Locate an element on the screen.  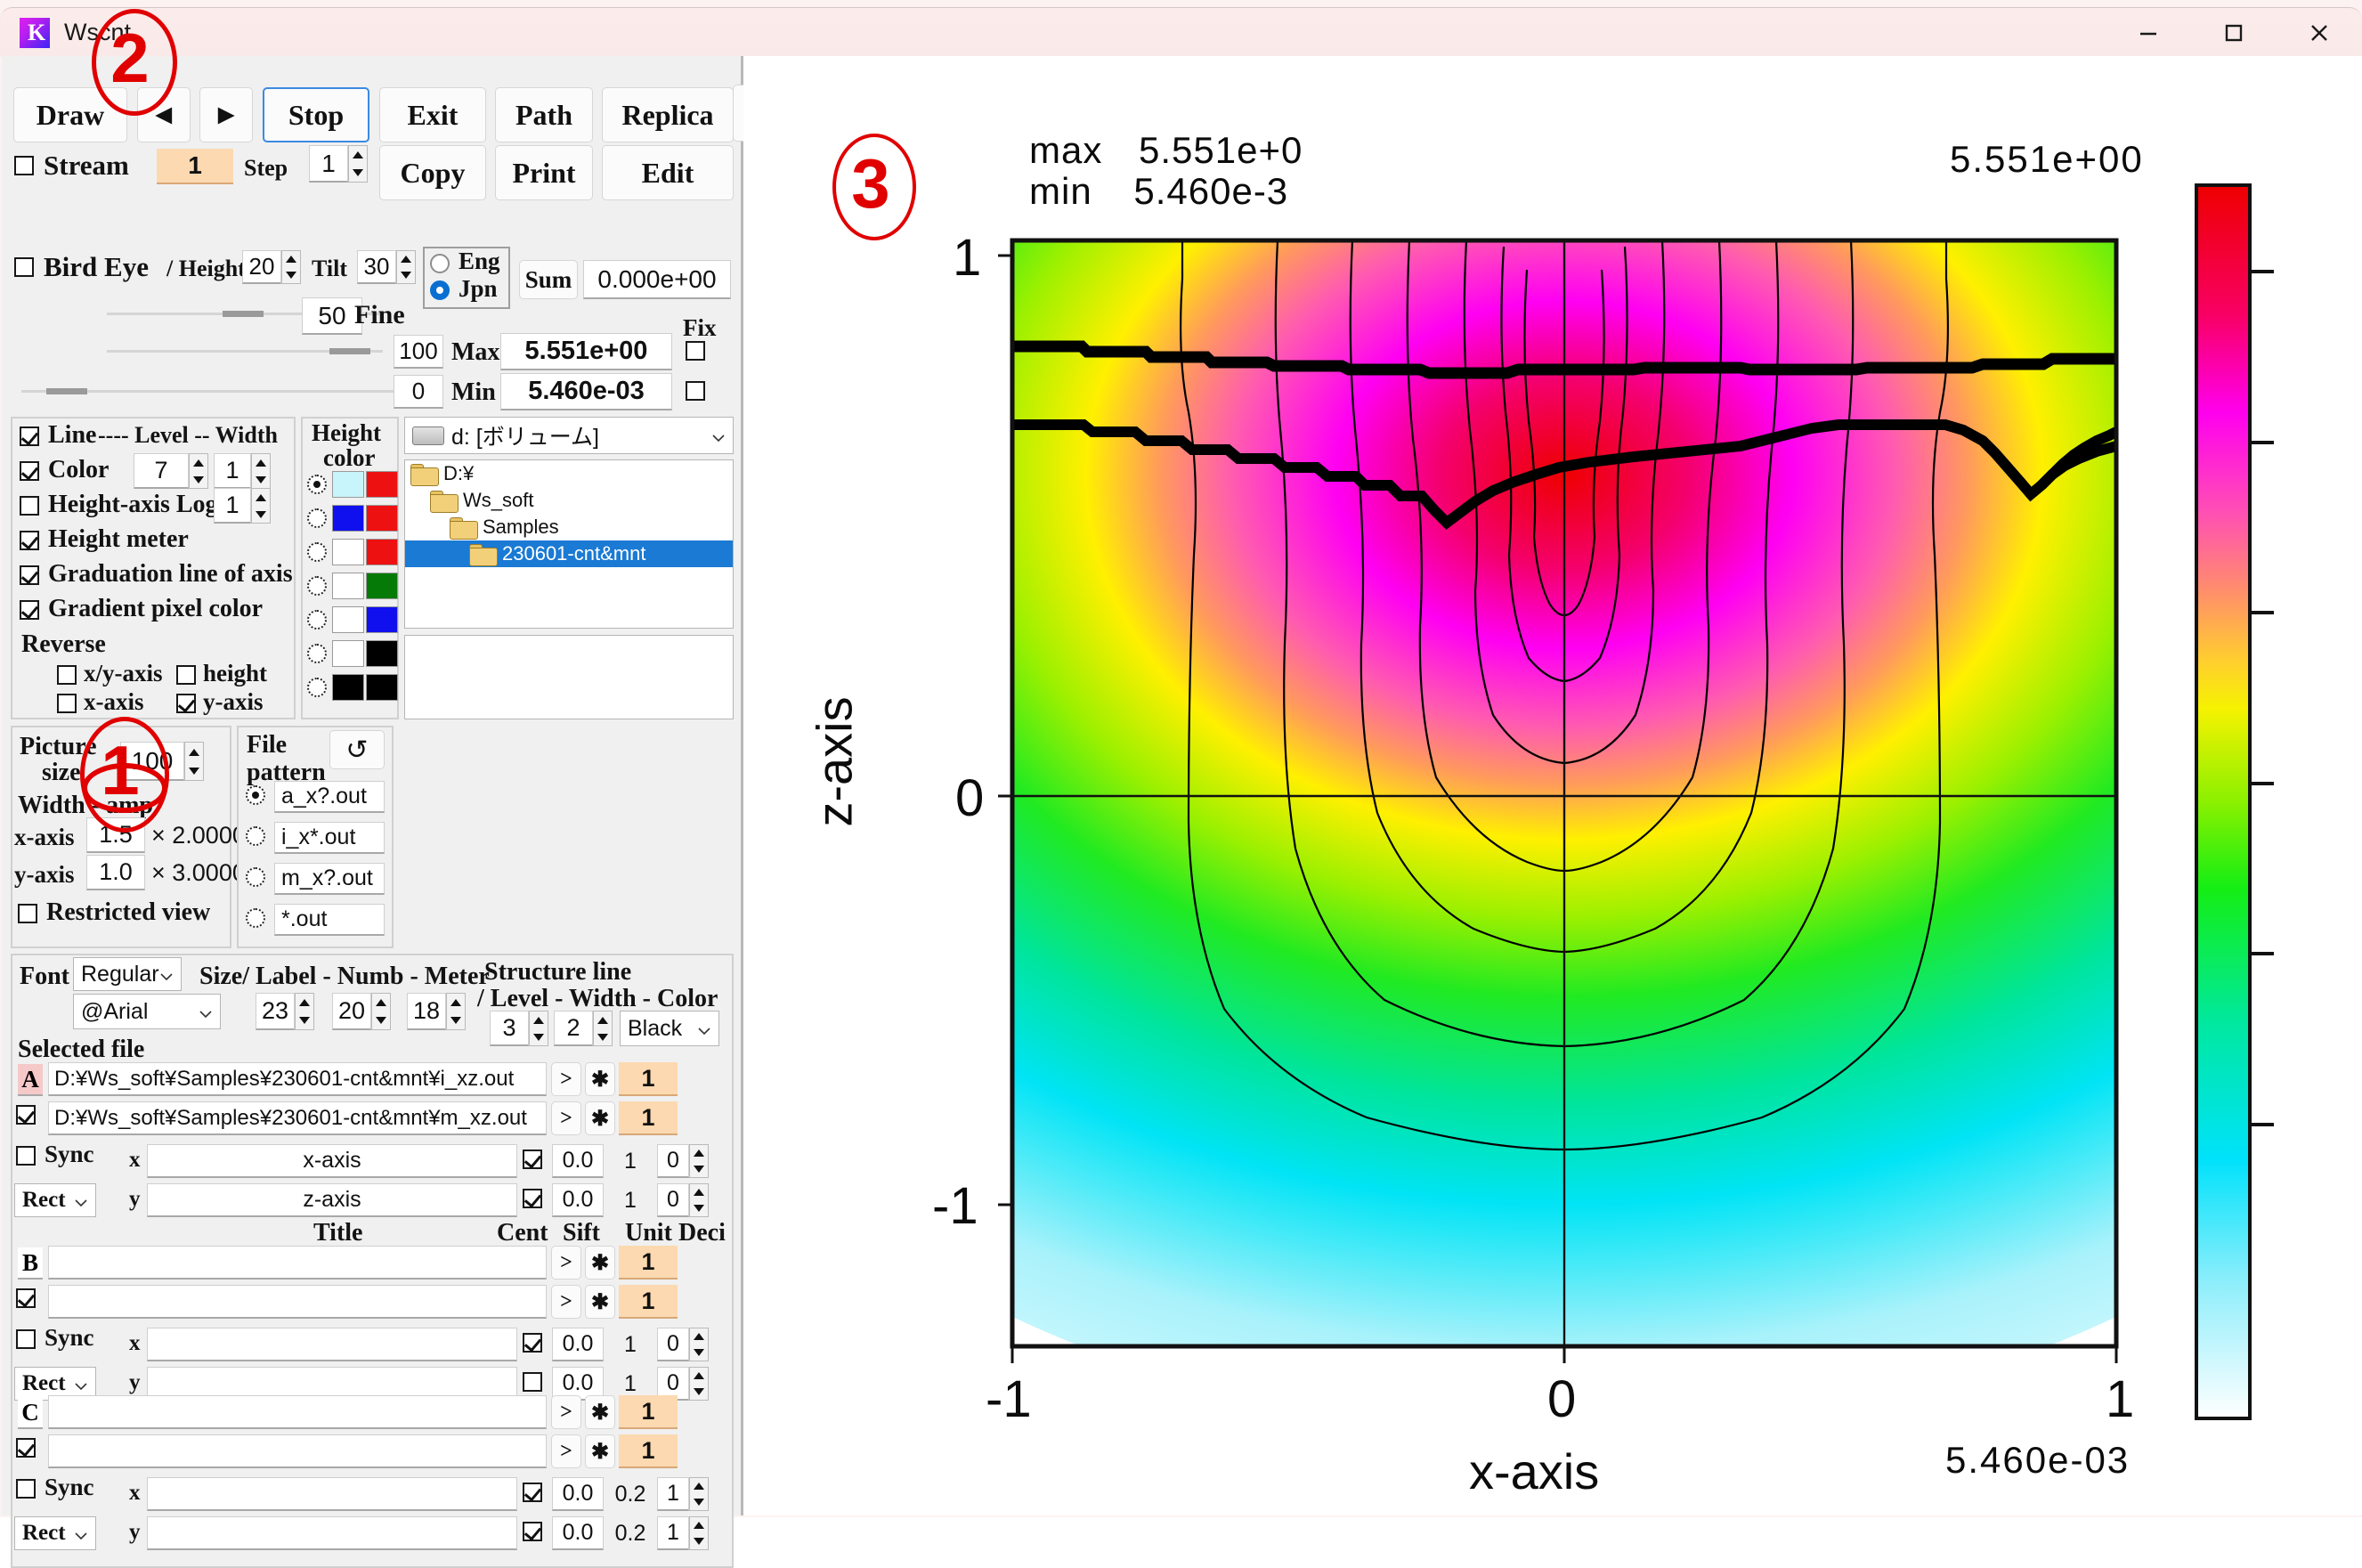
height-axis-log-spinner is located at coordinates (261, 506).